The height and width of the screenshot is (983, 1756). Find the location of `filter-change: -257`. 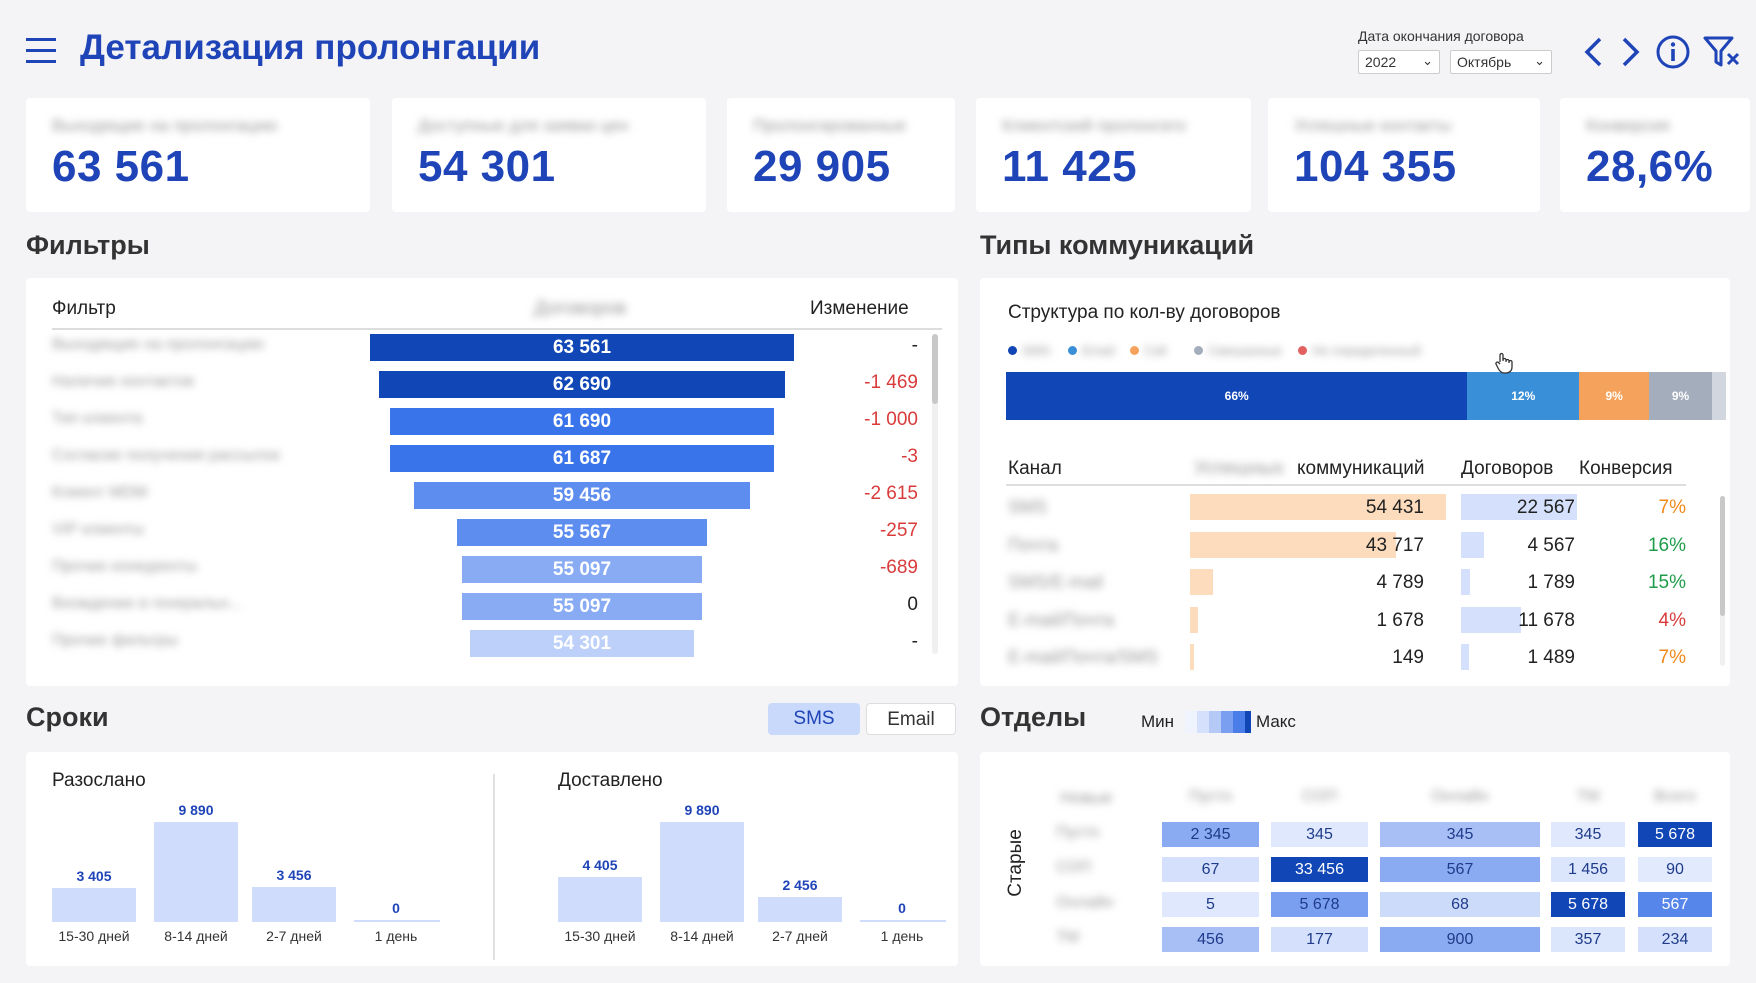

filter-change: -257 is located at coordinates (898, 530).